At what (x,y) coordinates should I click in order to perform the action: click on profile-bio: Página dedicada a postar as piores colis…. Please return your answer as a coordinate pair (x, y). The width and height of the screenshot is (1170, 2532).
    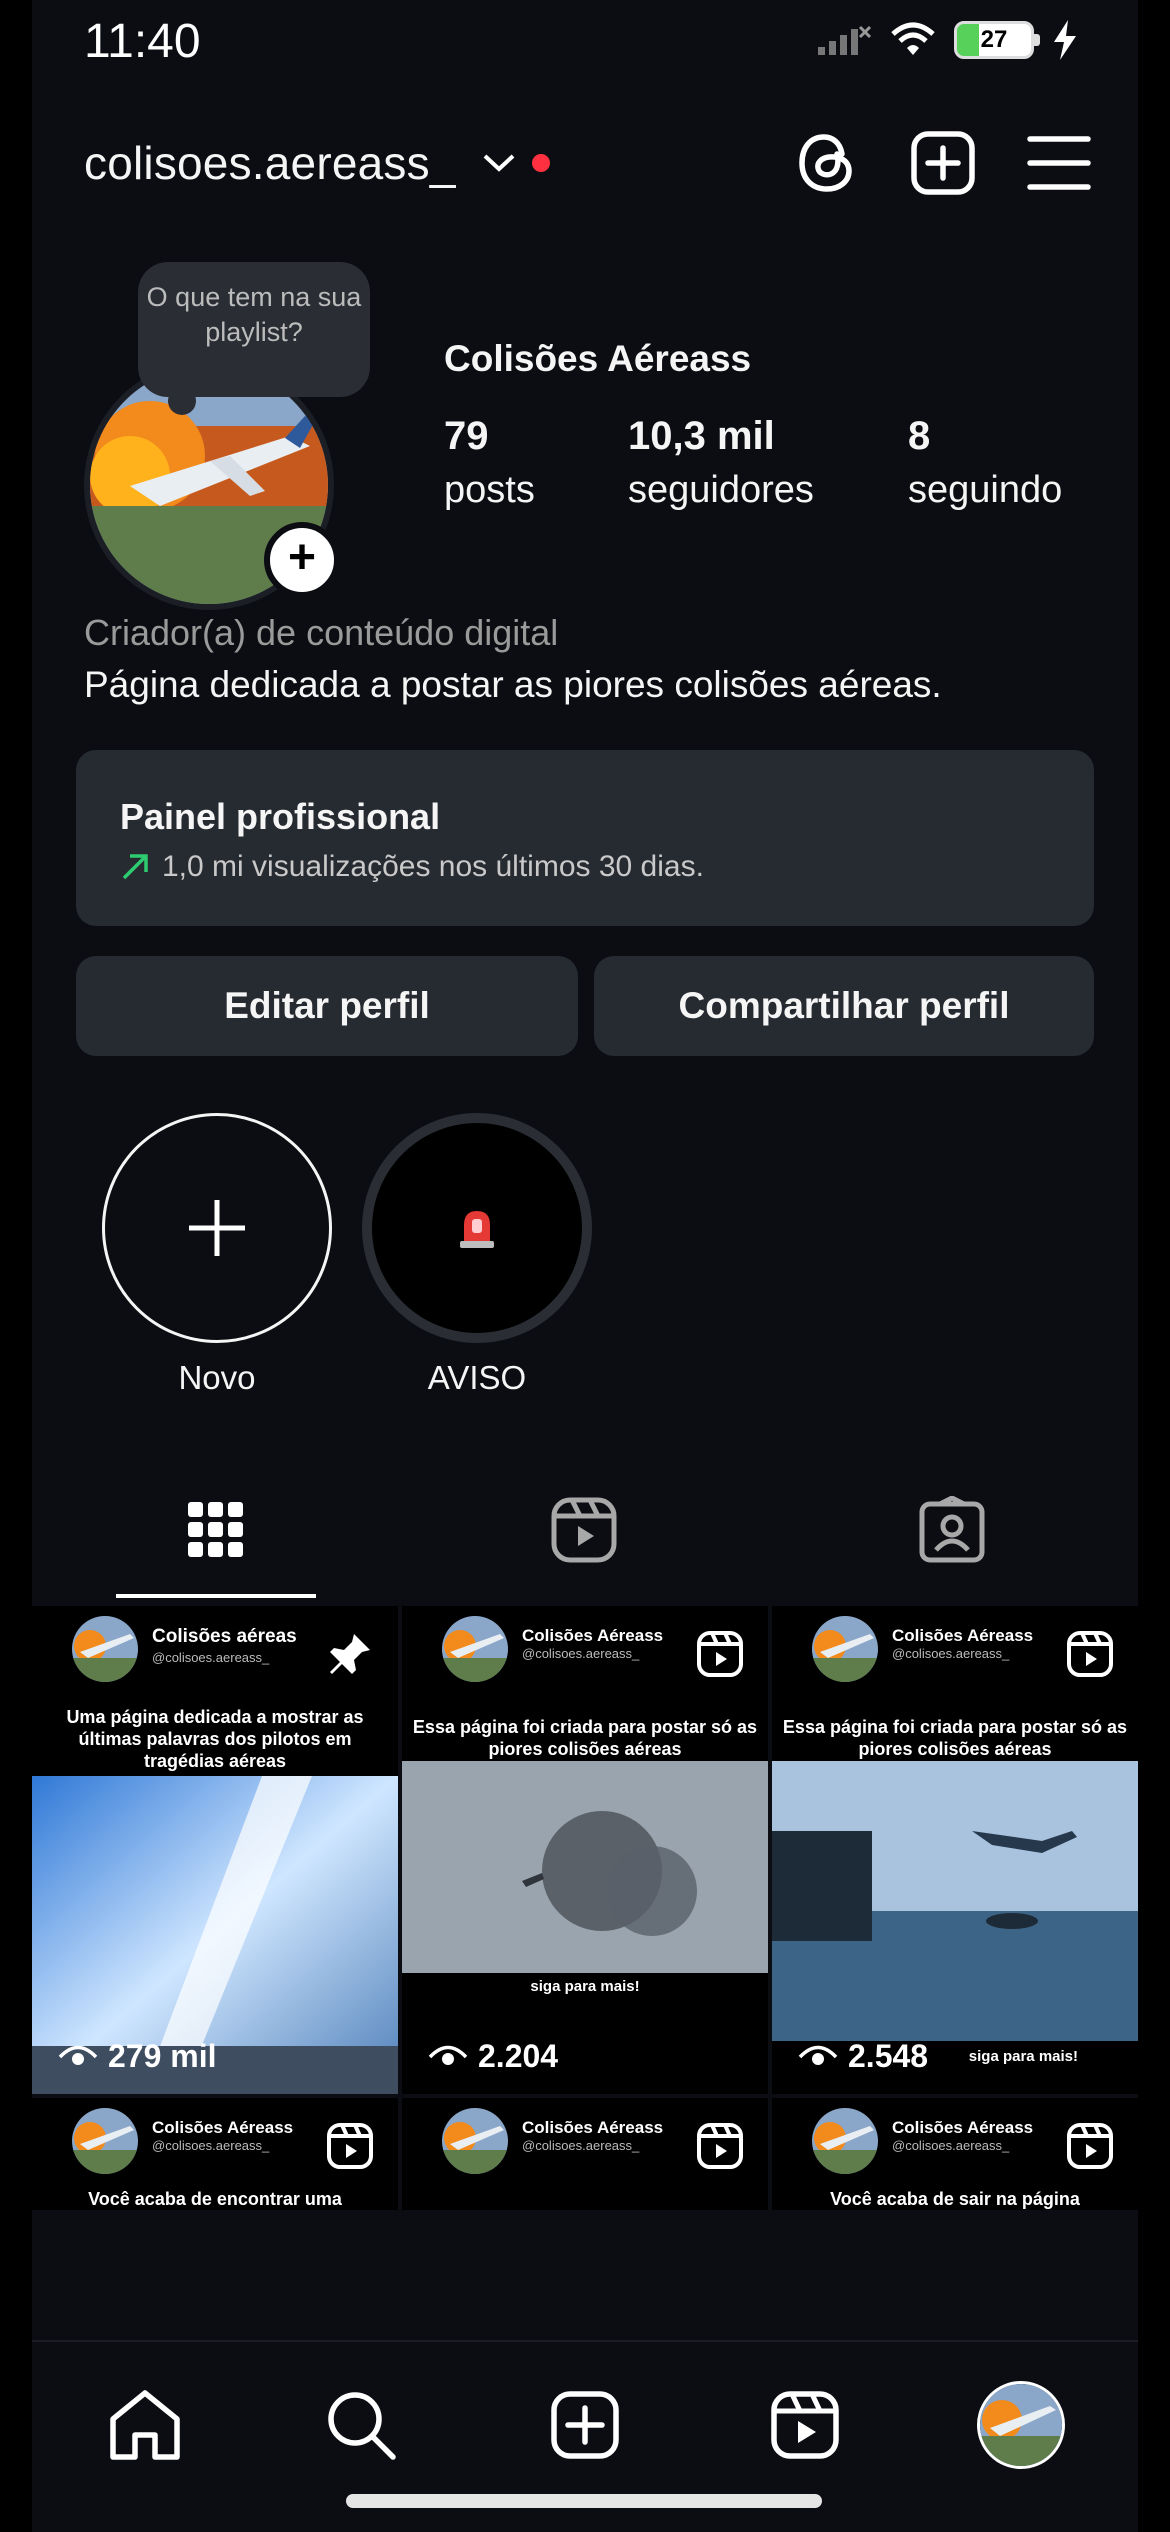
    Looking at the image, I should click on (513, 684).